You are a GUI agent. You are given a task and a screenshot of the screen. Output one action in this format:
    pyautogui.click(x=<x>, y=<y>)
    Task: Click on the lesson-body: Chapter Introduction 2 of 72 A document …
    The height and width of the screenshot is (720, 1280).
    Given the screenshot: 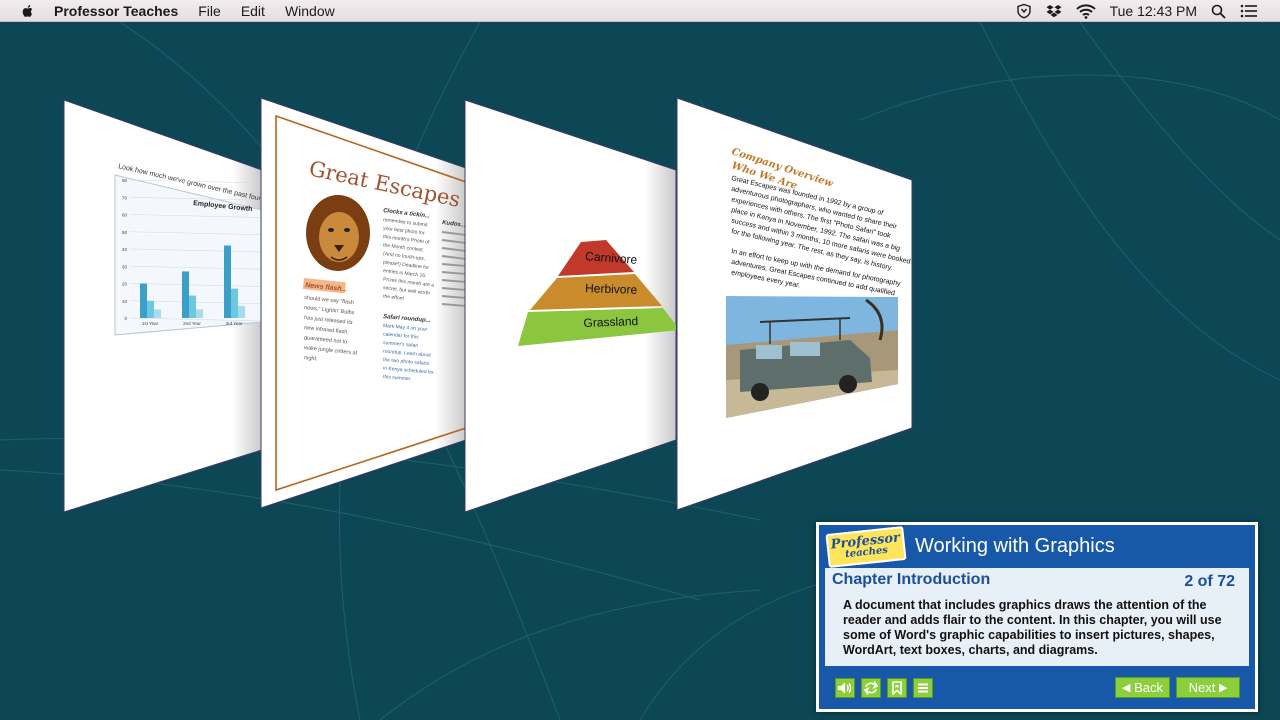 What is the action you would take?
    pyautogui.click(x=1037, y=617)
    